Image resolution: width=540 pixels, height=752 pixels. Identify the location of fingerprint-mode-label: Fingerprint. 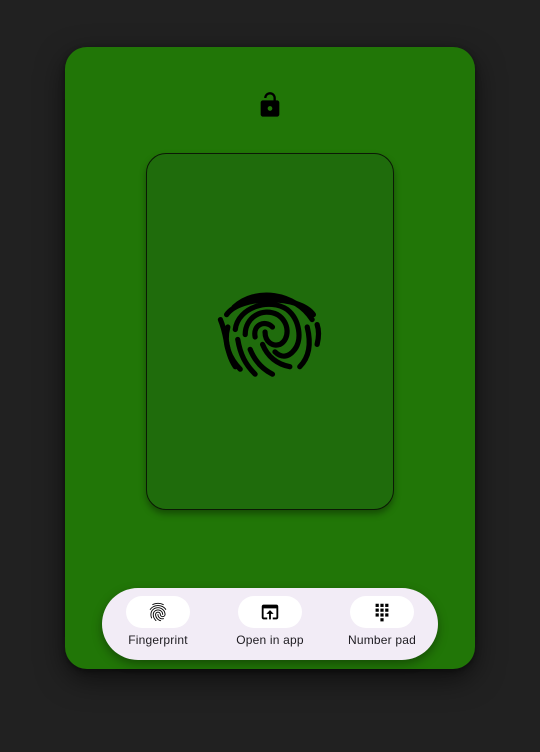
(158, 640).